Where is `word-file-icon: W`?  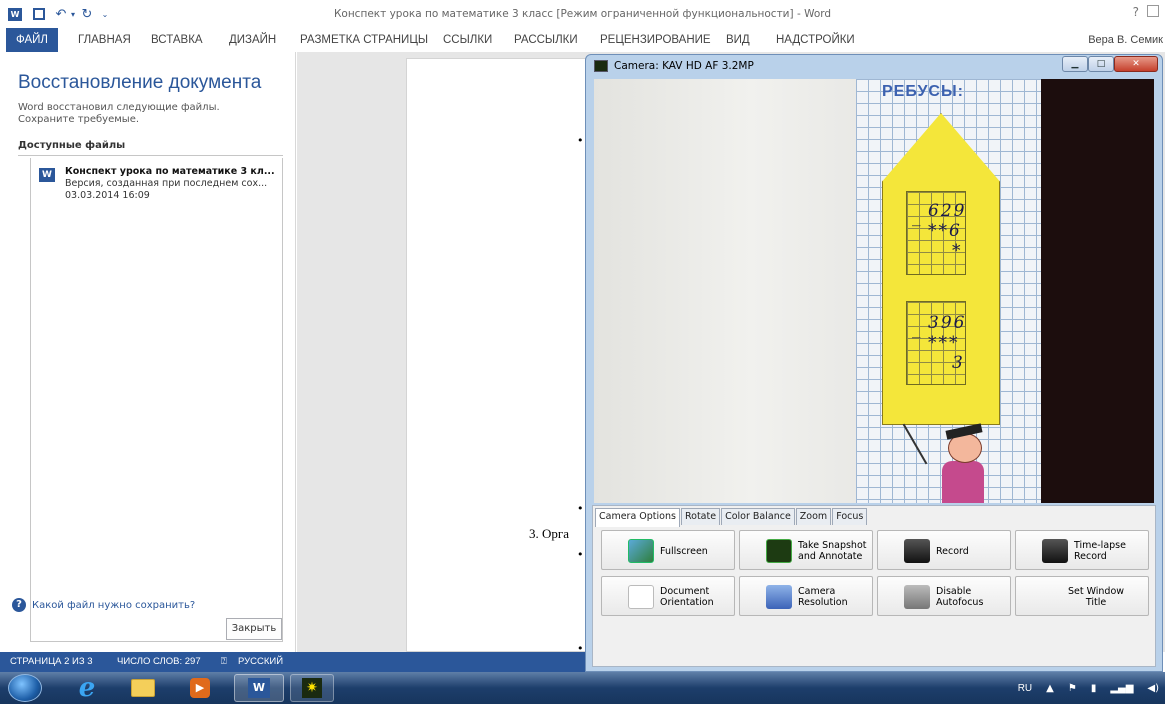
word-file-icon: W is located at coordinates (47, 175).